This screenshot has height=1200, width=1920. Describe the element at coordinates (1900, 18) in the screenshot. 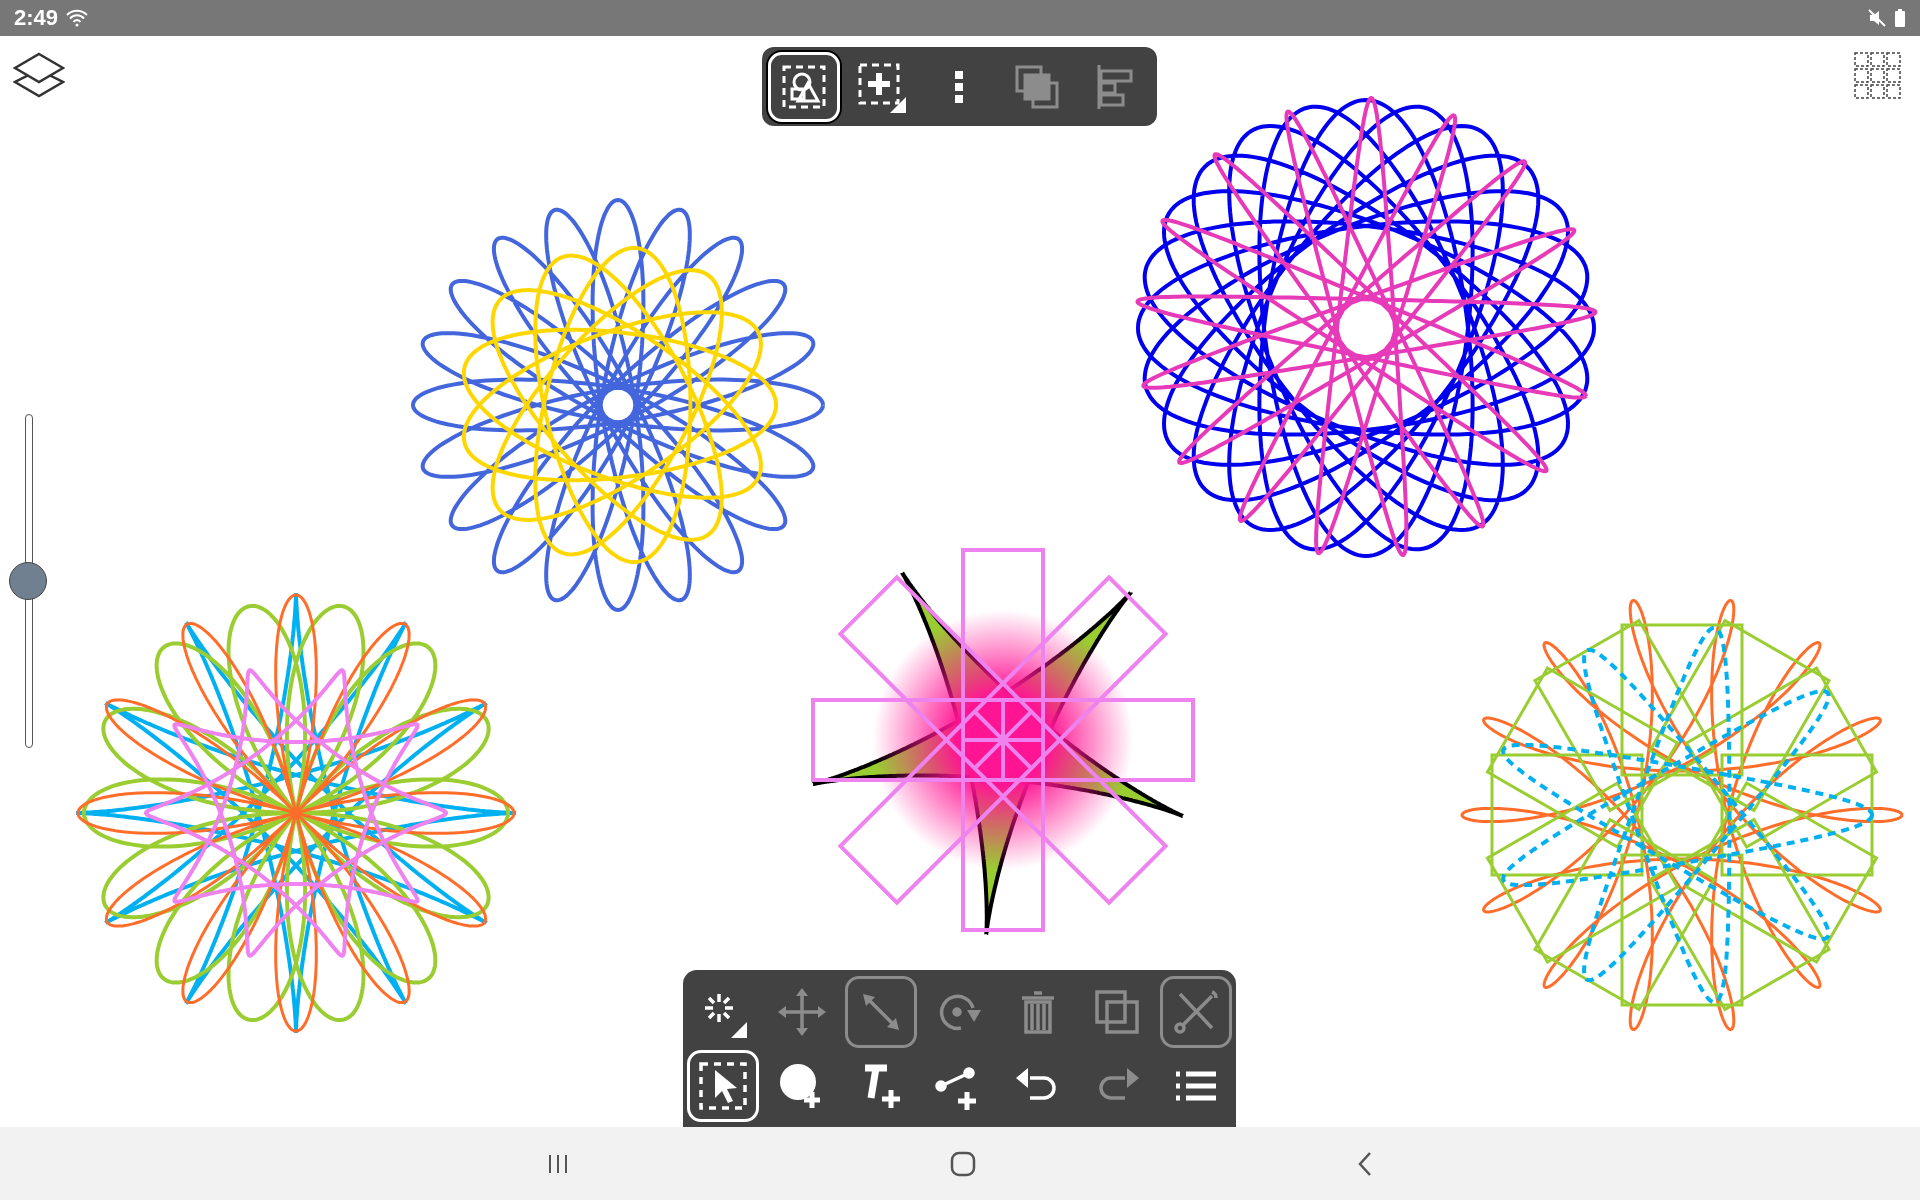

I see `battery-icon` at that location.